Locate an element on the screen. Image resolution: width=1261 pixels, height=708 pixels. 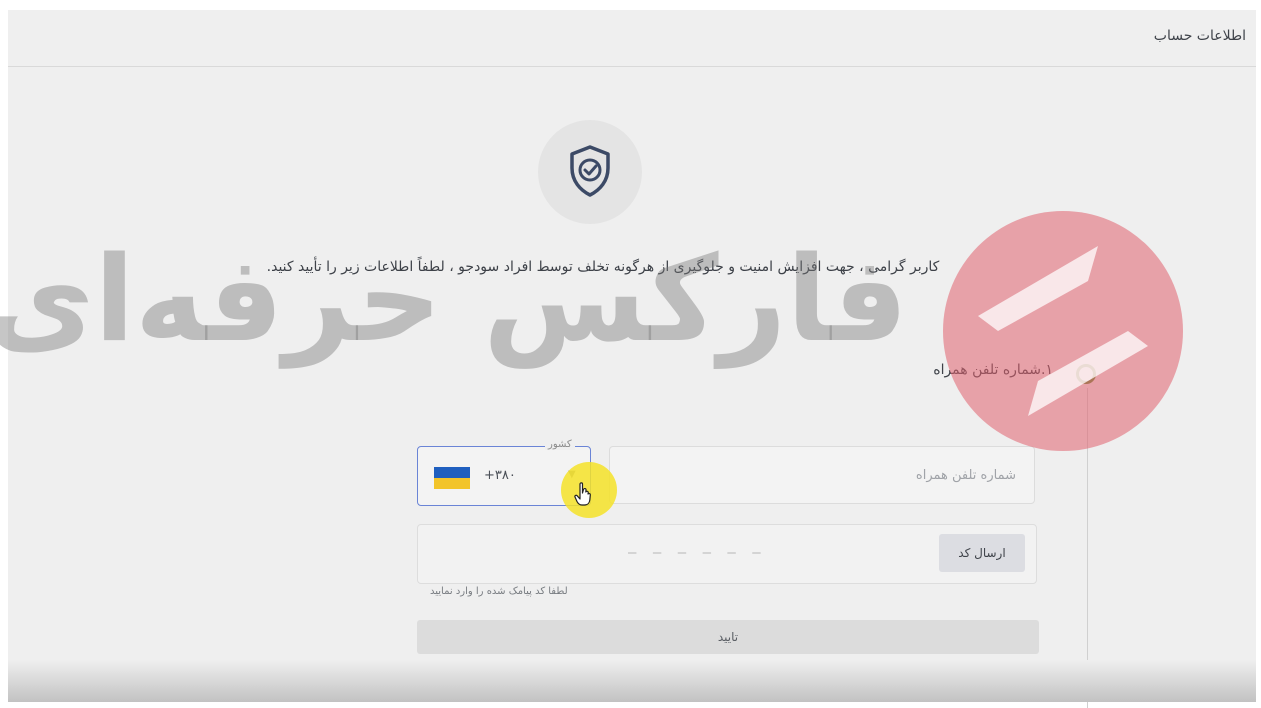
hand-pointer-icon is located at coordinates (582, 494).